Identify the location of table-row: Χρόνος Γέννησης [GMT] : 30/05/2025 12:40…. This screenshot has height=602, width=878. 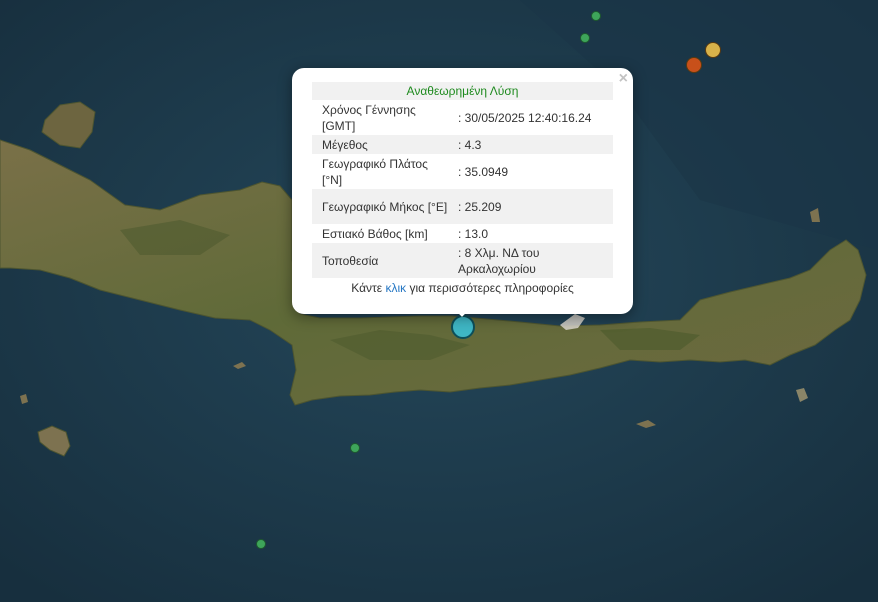
(462, 117).